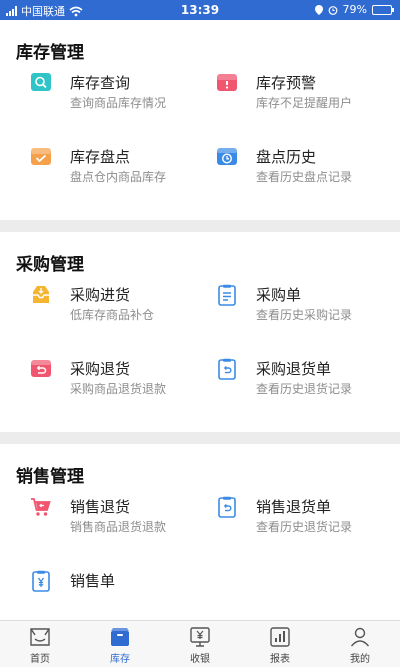  What do you see at coordinates (118, 177) in the screenshot?
I see `item-desc: 盘点仓内商品库存` at bounding box center [118, 177].